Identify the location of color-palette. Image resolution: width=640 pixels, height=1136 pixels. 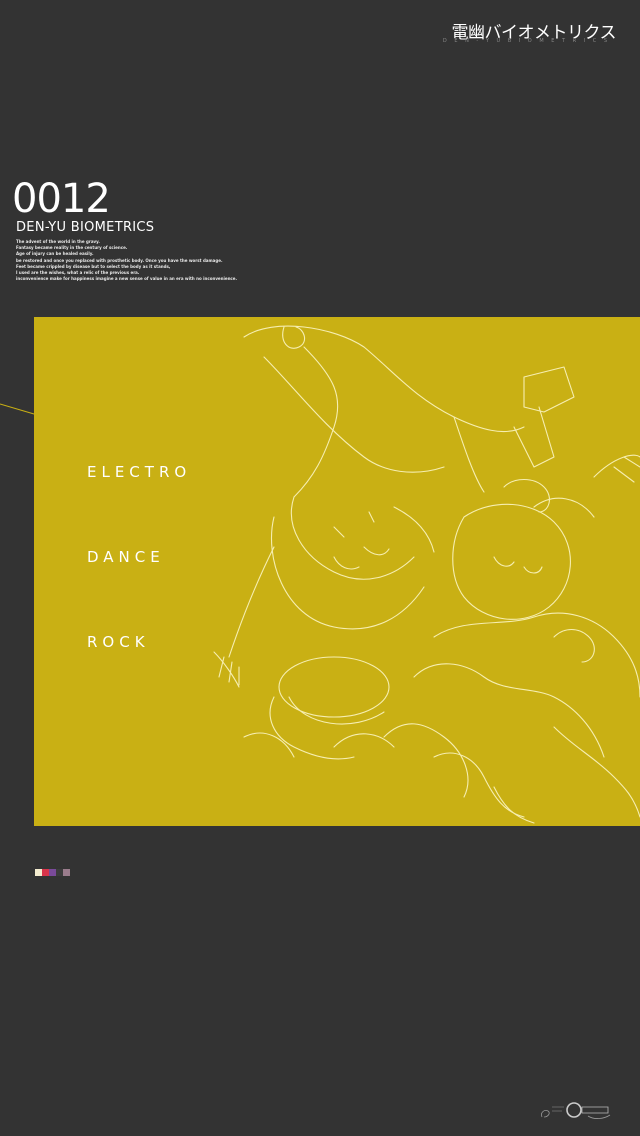
(52, 872).